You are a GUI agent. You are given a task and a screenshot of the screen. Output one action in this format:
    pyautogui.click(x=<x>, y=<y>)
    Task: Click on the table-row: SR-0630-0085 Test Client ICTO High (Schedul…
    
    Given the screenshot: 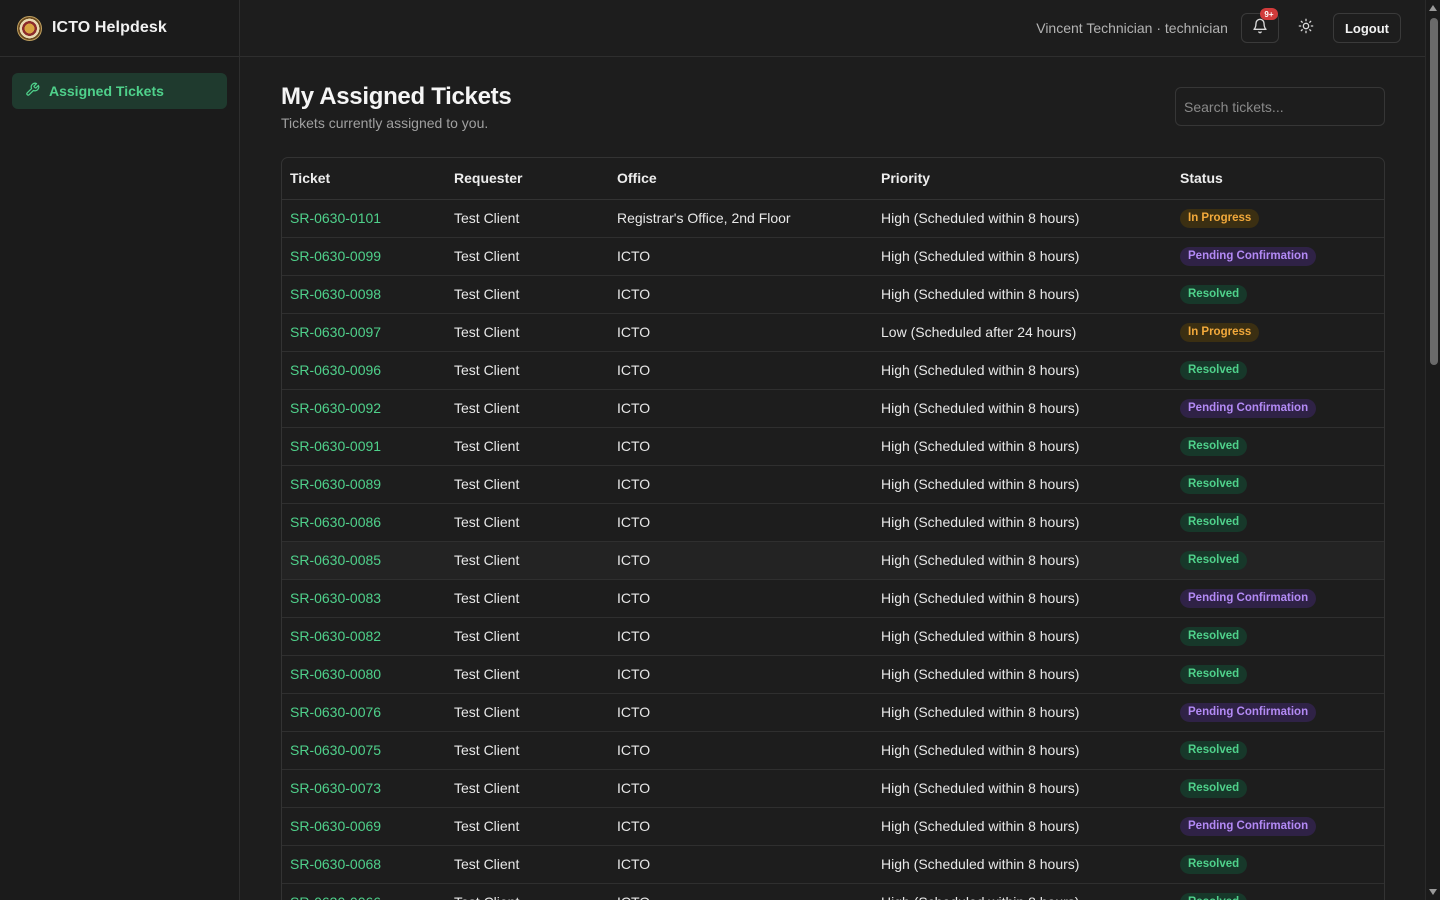 What is the action you would take?
    pyautogui.click(x=833, y=560)
    